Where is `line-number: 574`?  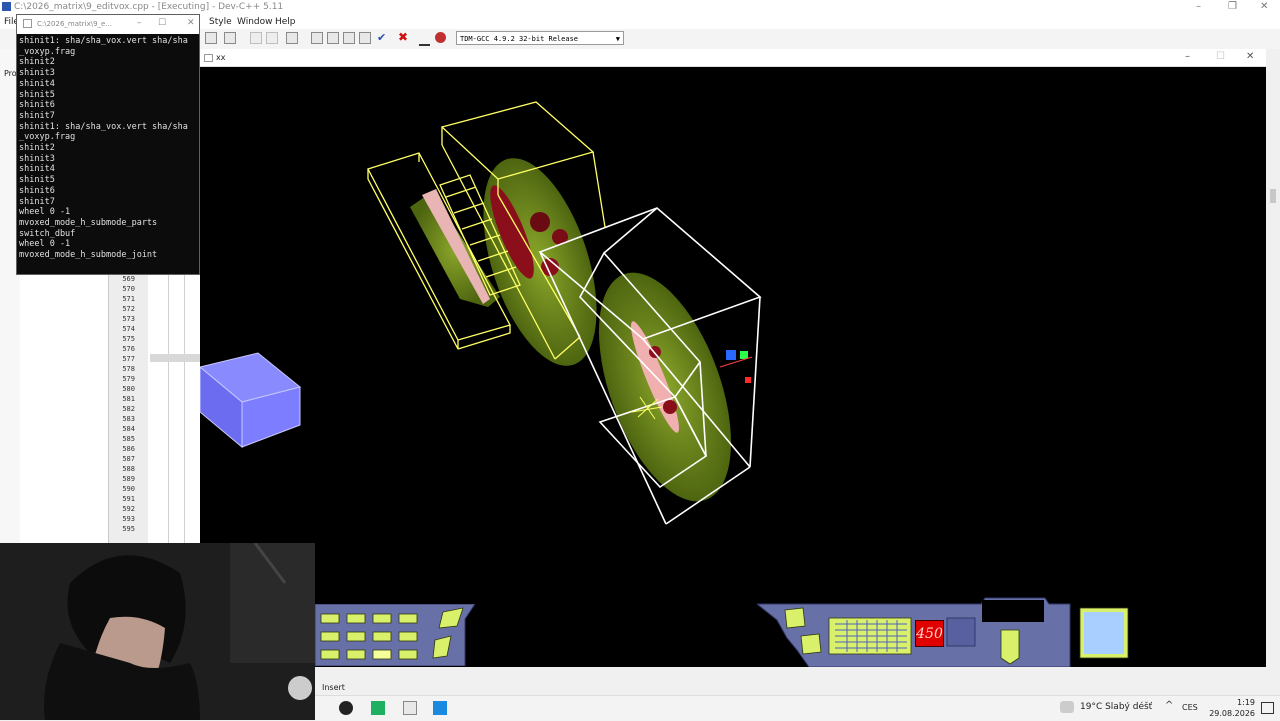
line-number: 574 is located at coordinates (128, 329).